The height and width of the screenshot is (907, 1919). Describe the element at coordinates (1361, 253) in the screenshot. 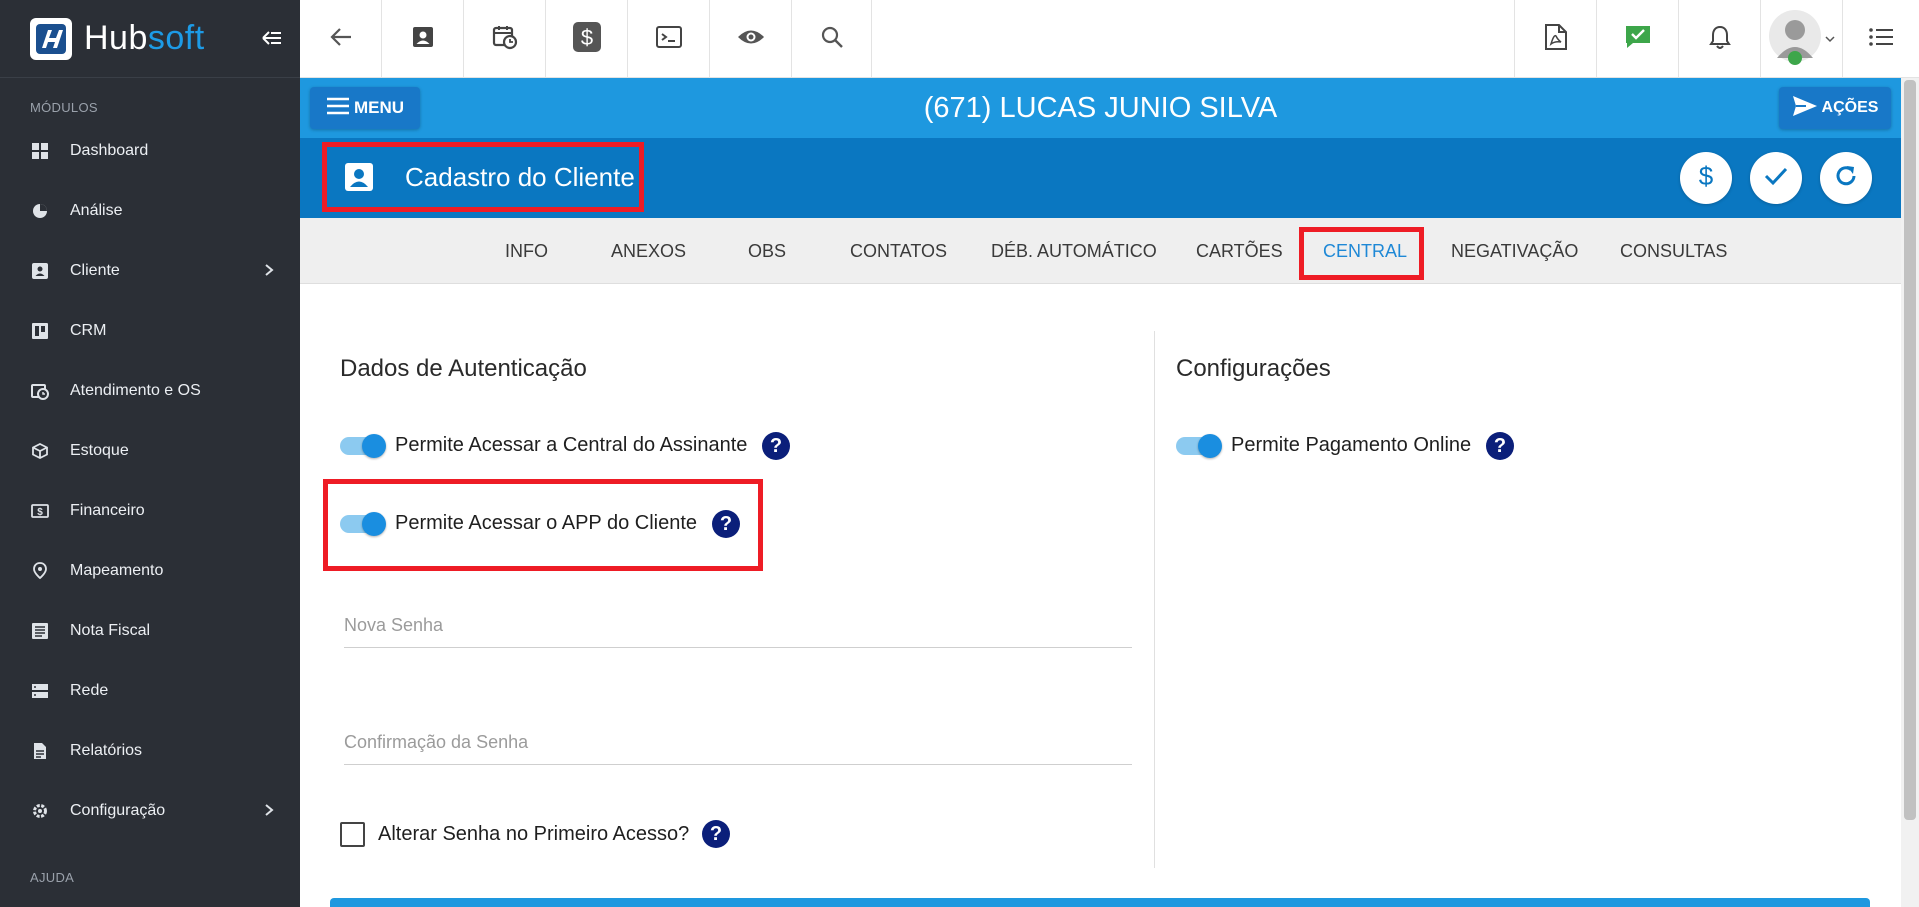

I see `active-tab-highlight` at that location.